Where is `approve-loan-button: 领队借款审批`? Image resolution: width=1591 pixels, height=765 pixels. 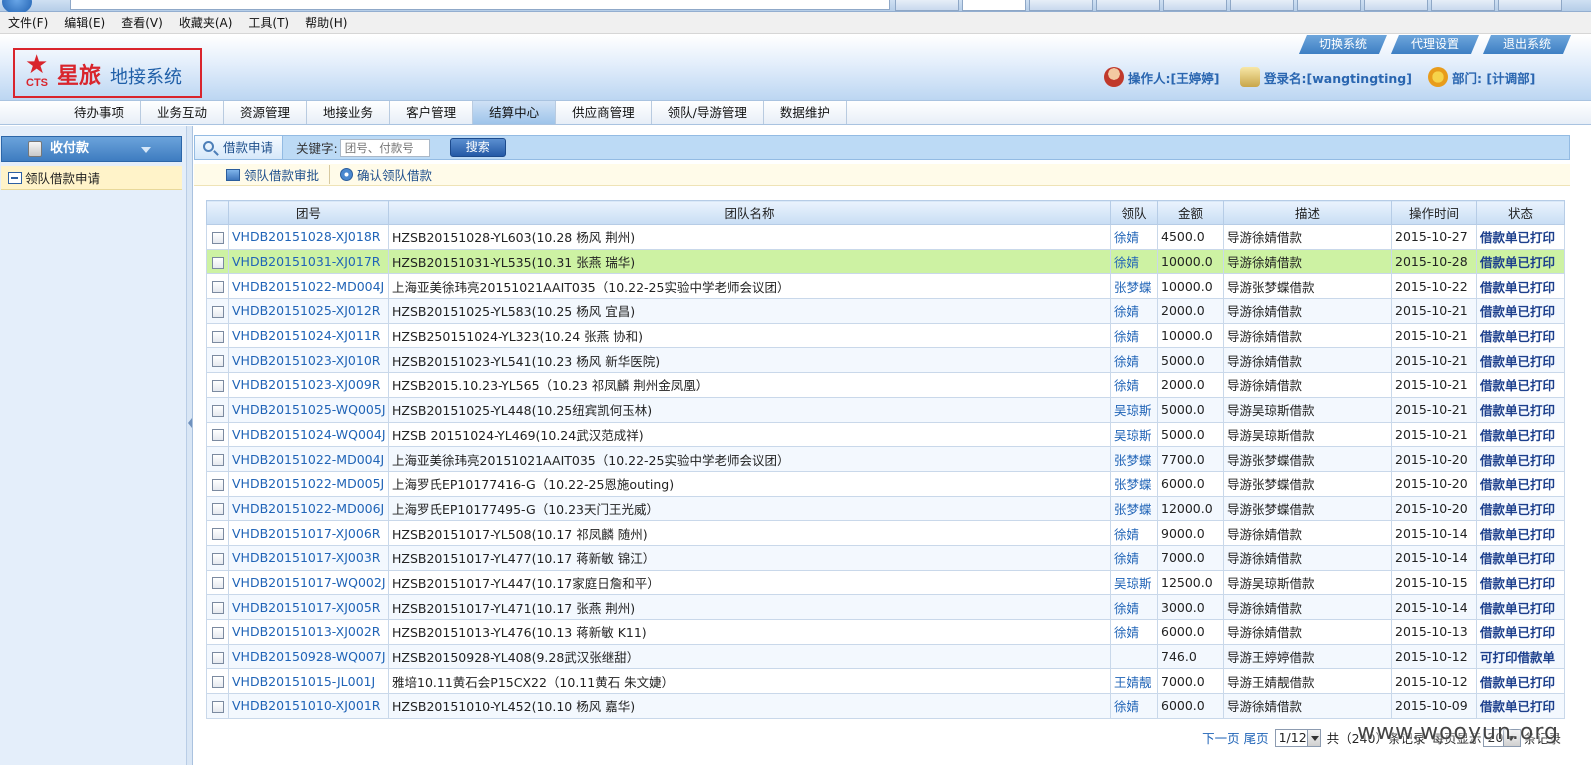 approve-loan-button: 领队借款审批 is located at coordinates (278, 174).